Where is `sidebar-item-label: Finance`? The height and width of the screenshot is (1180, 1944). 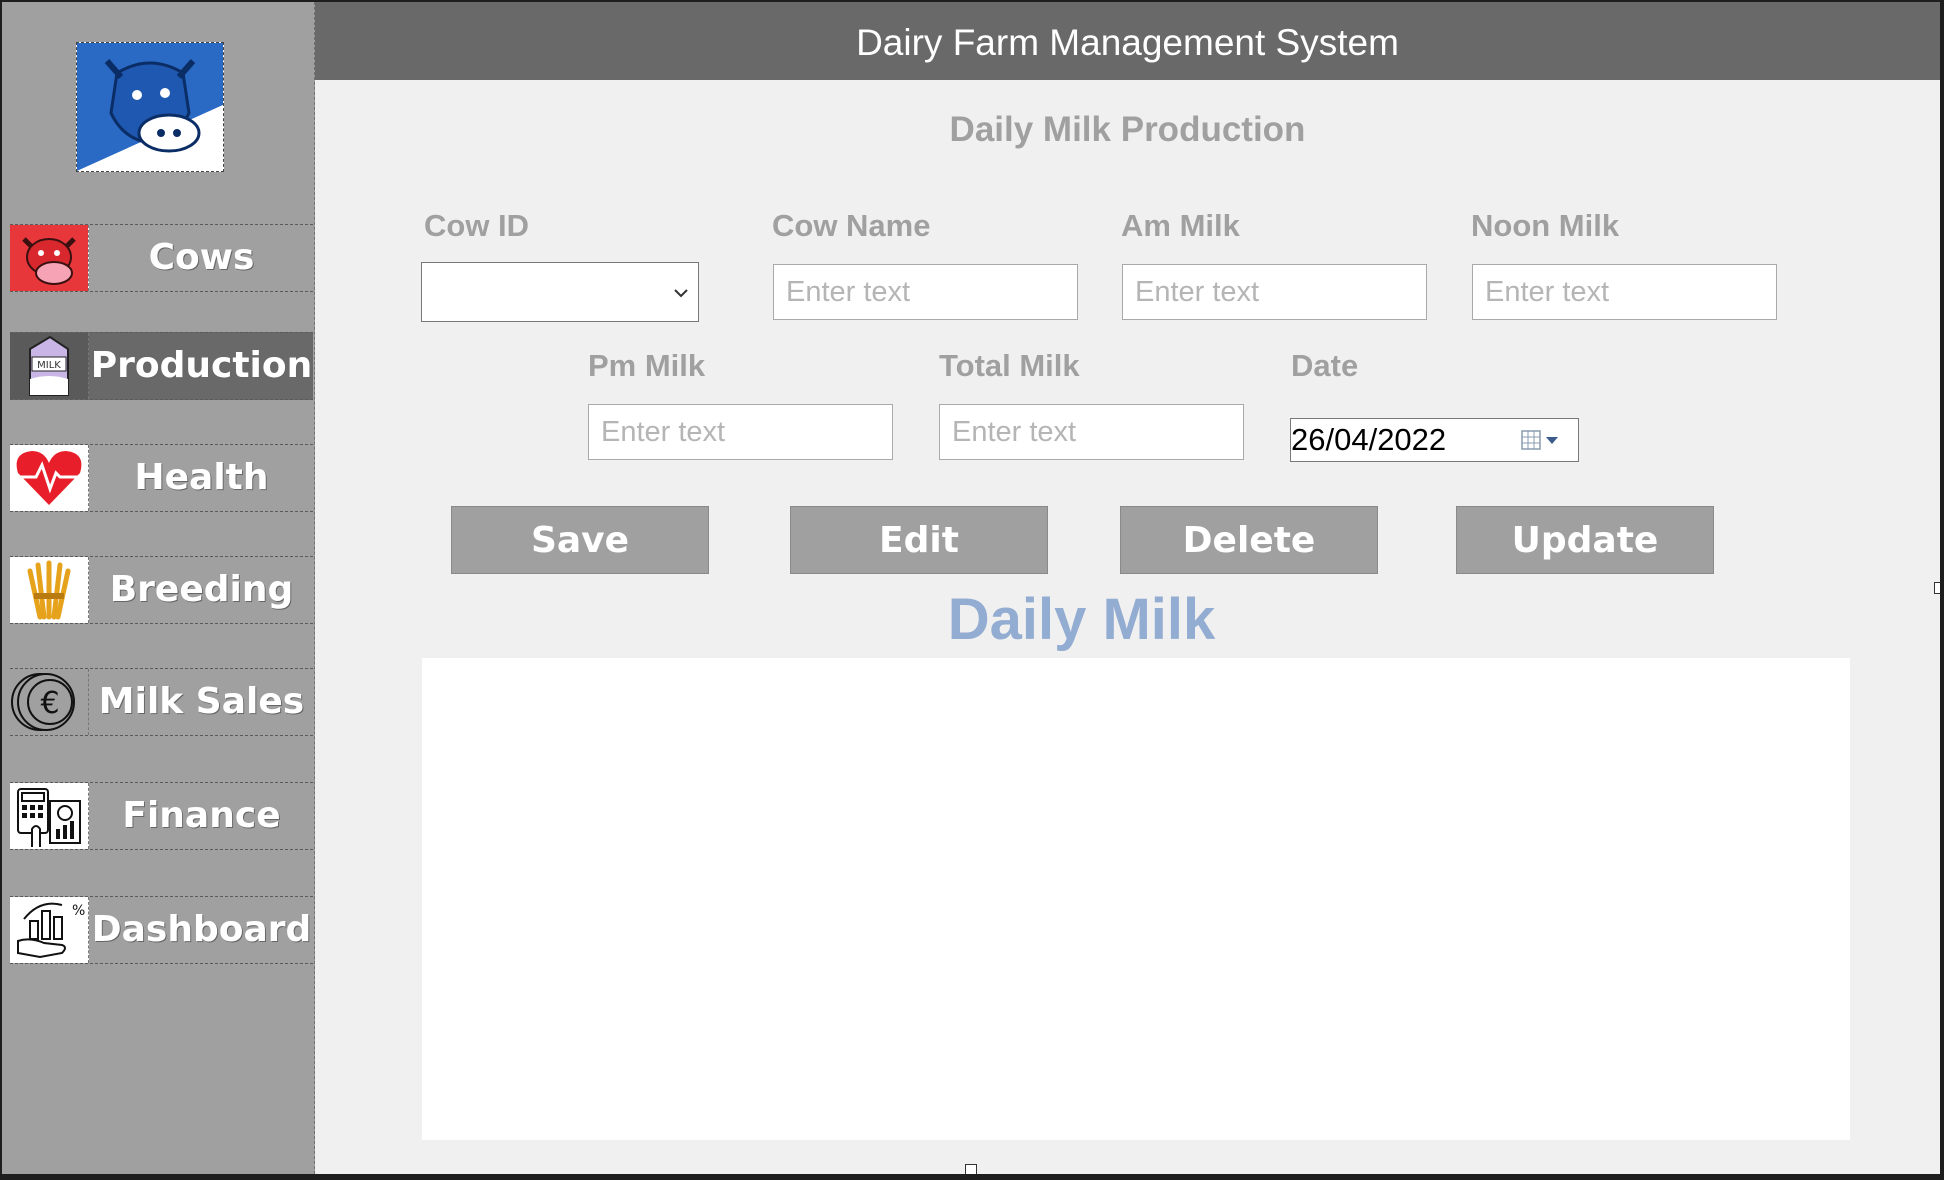
sidebar-item-label: Finance is located at coordinates (201, 815).